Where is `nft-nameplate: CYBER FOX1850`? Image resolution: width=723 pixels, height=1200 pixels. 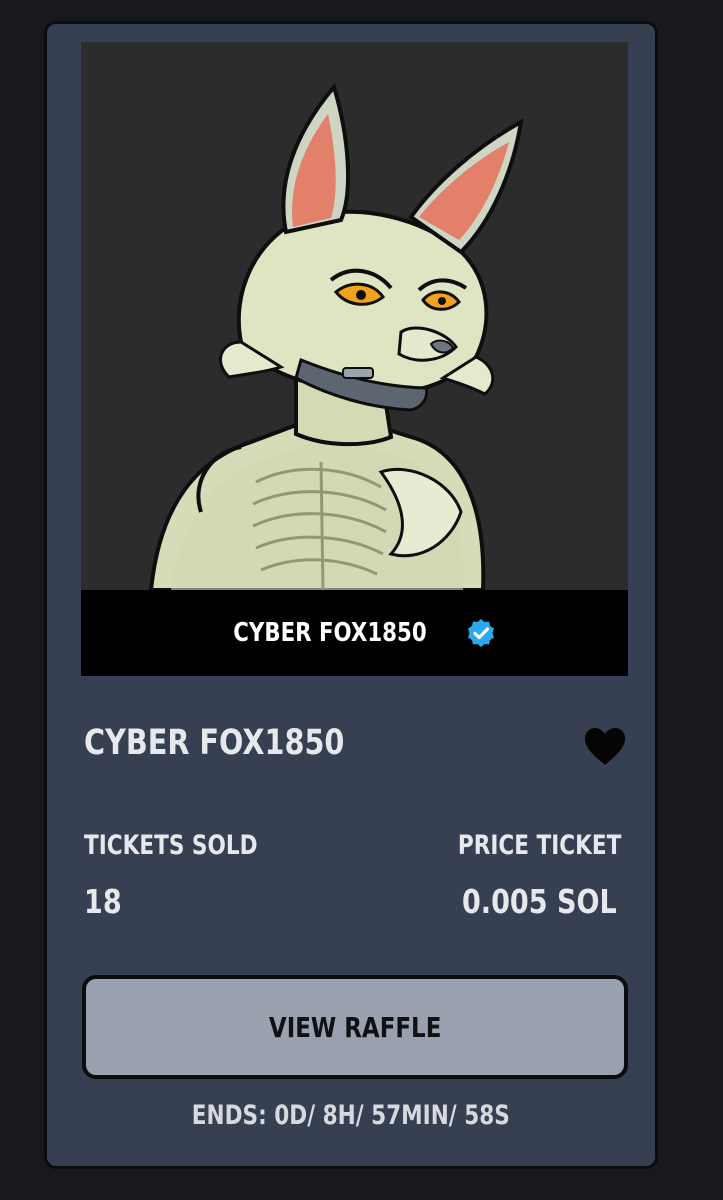
nft-nameplate: CYBER FOX1850 is located at coordinates (354, 633).